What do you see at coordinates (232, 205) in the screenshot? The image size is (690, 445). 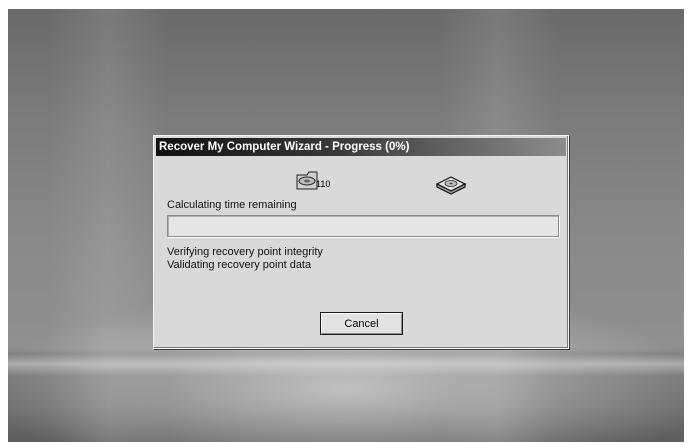 I see `status-text: Calculating time remaining` at bounding box center [232, 205].